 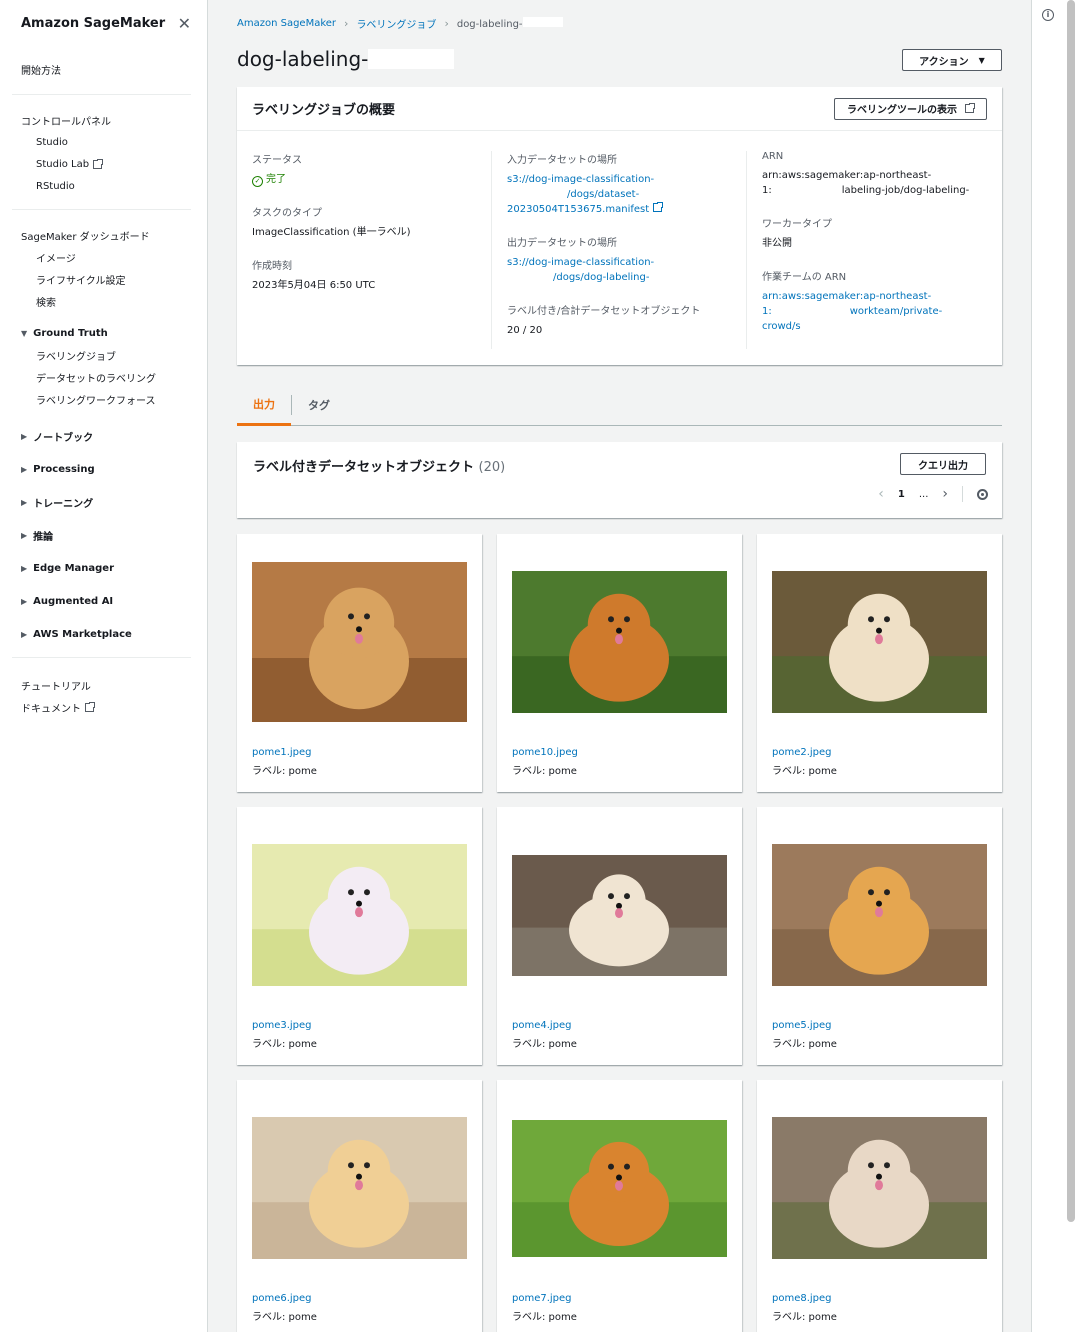 I want to click on tab-bar: 出力 タグ, so click(x=619, y=405).